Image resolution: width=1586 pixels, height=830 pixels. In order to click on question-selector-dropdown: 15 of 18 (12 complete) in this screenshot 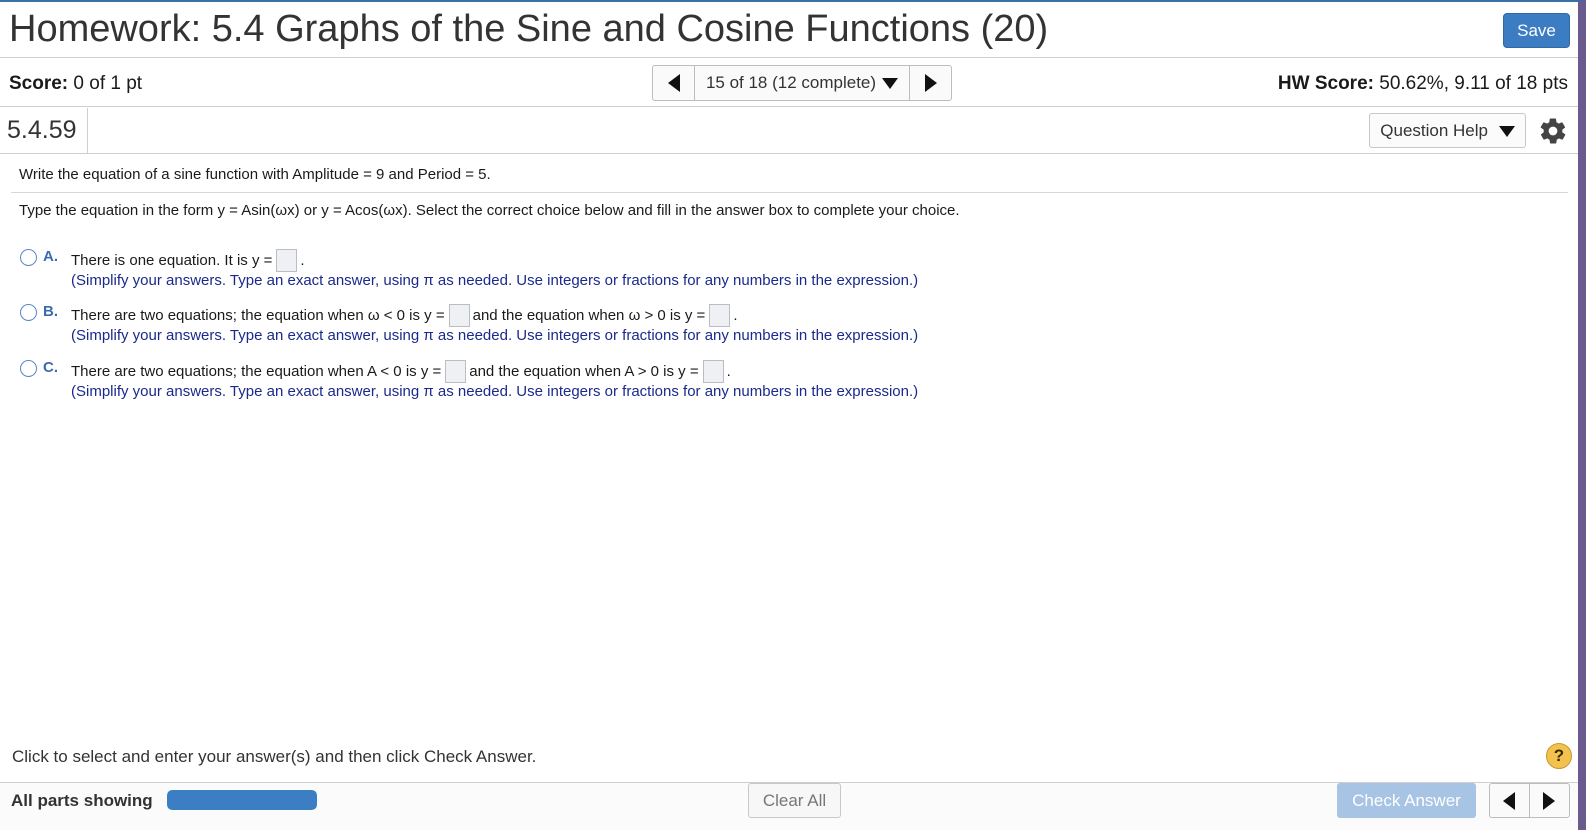, I will do `click(802, 83)`.